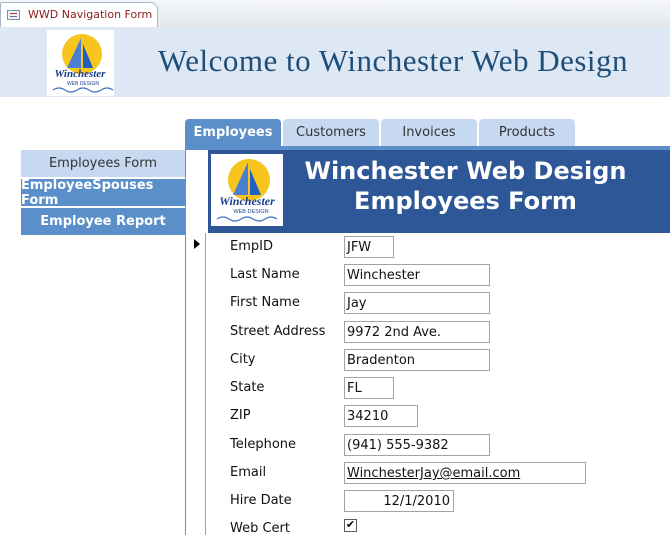  I want to click on zip-label: ZIP, so click(240, 415).